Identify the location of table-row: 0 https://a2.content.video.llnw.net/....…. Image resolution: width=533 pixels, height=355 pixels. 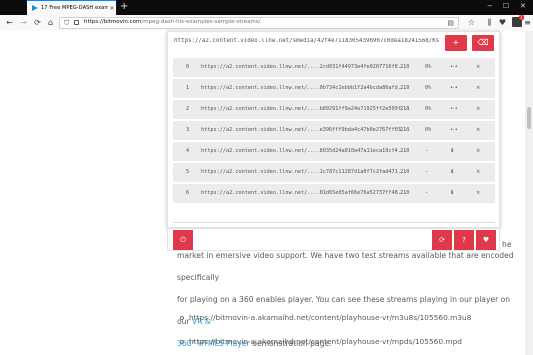
(334, 67).